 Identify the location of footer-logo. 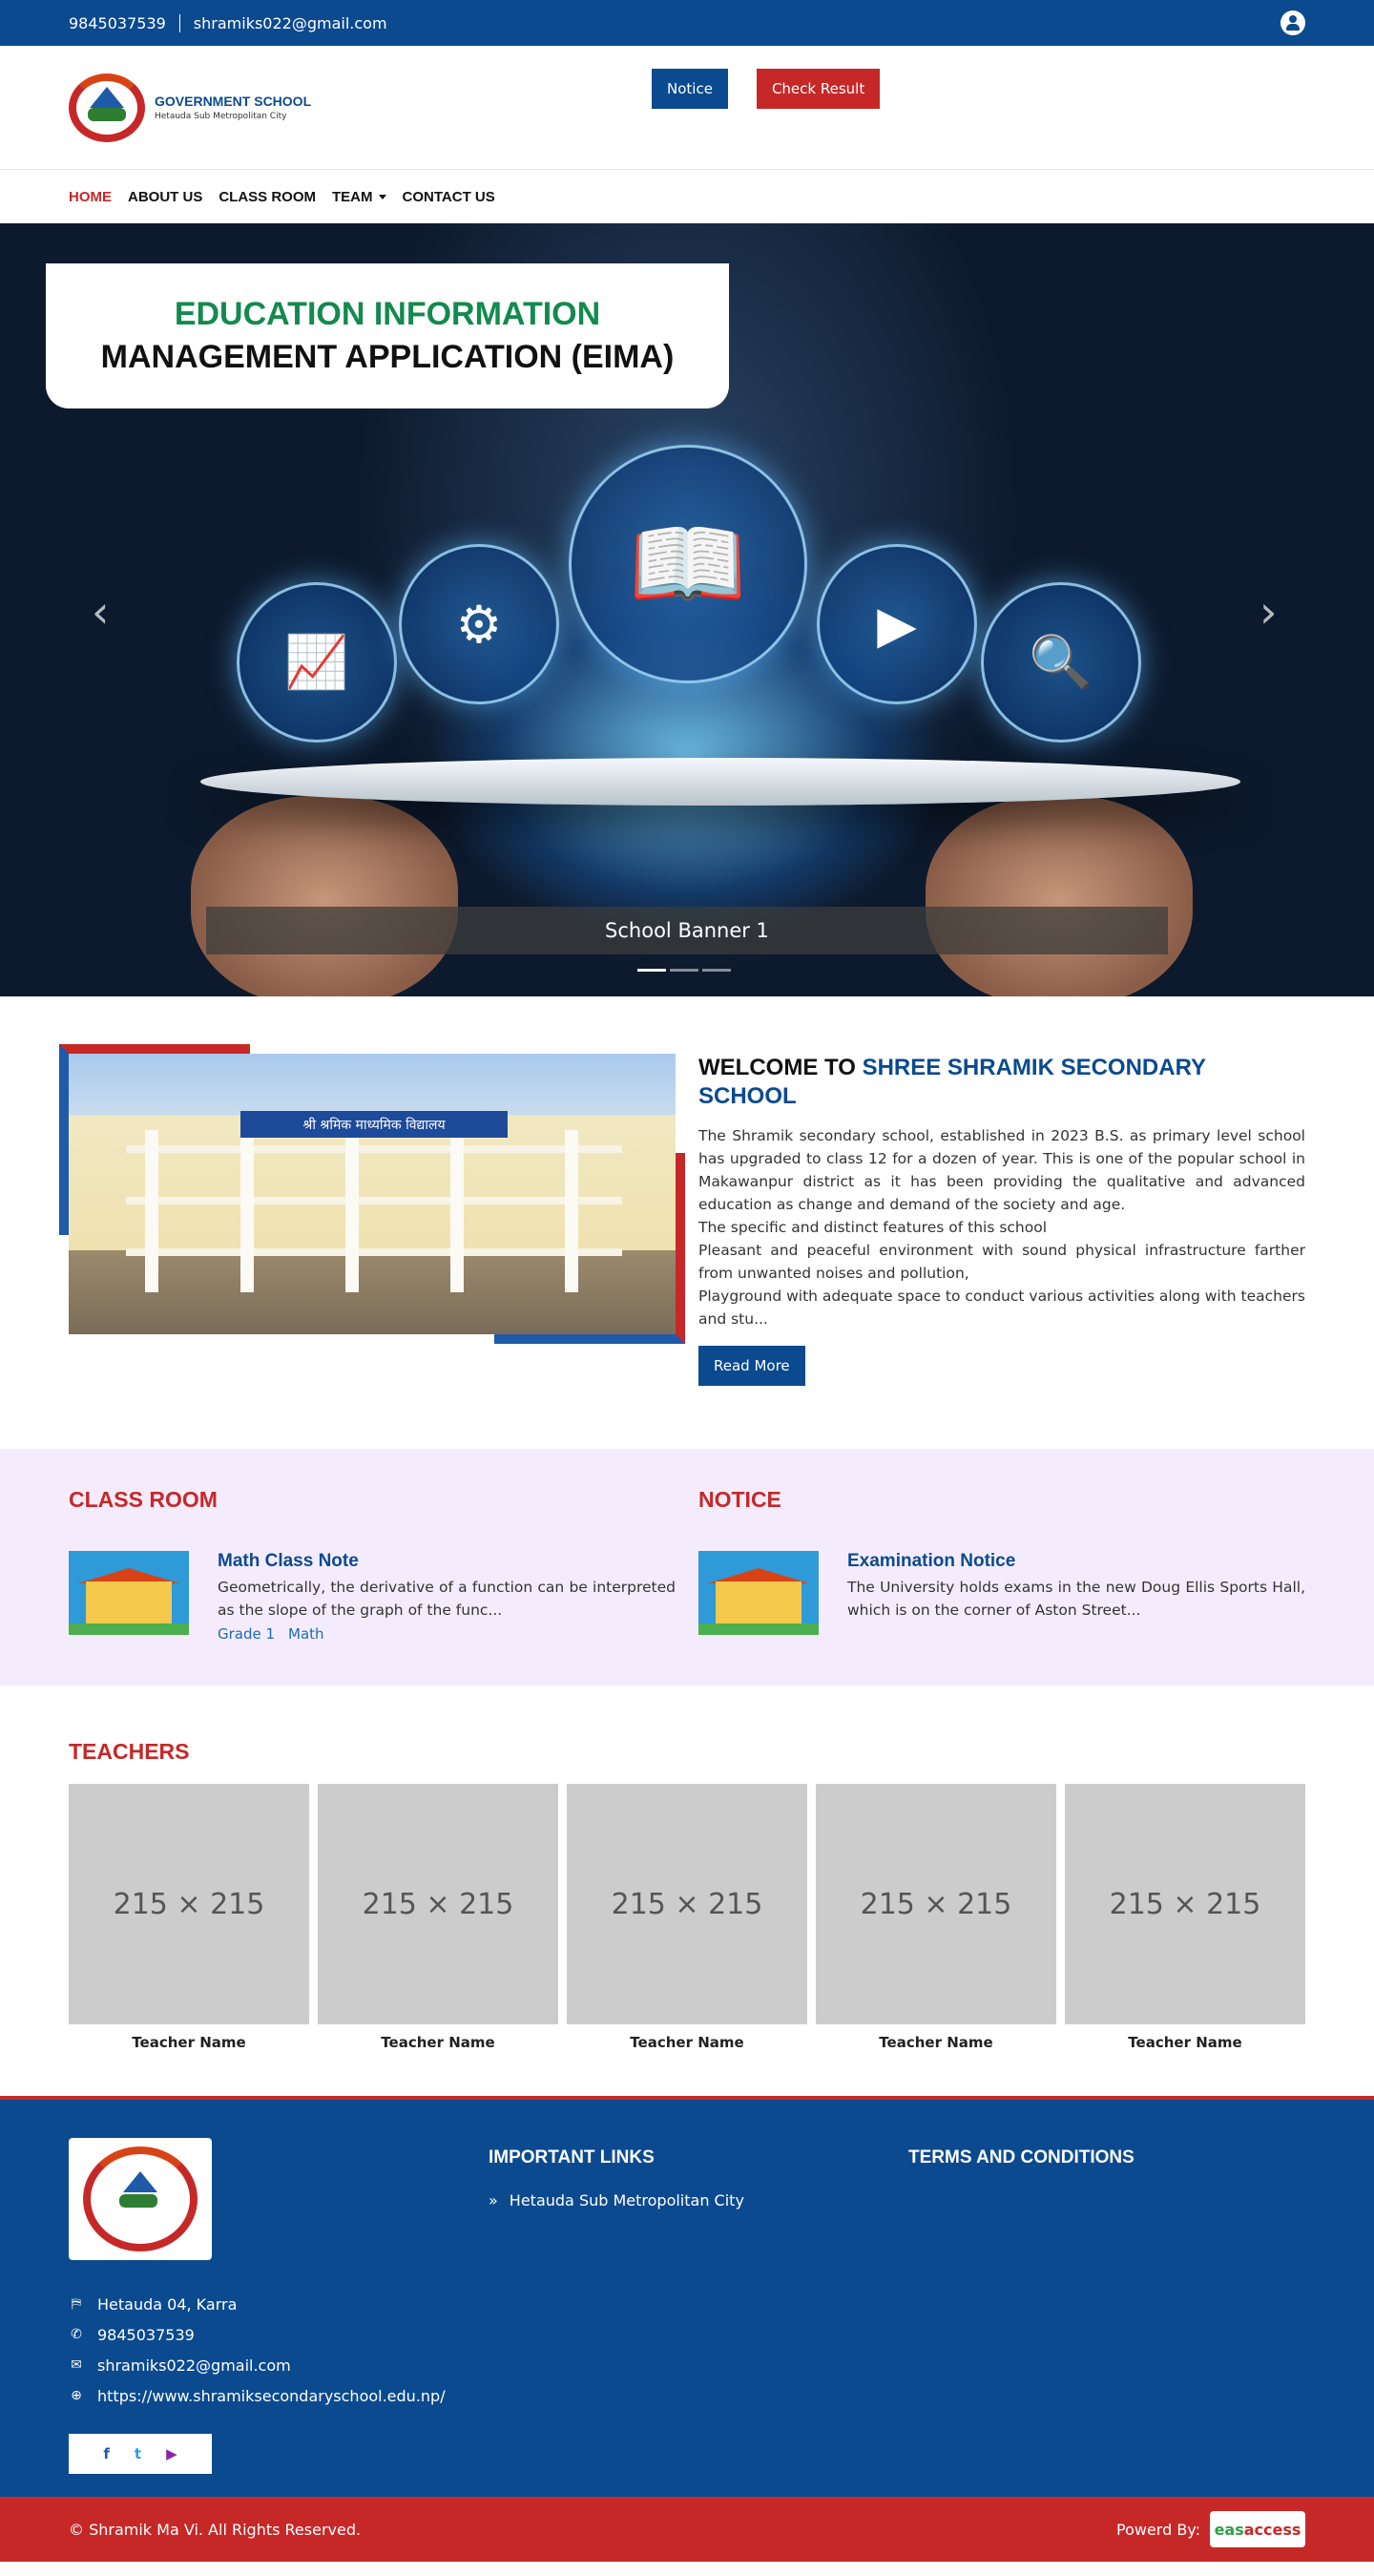
(140, 2199).